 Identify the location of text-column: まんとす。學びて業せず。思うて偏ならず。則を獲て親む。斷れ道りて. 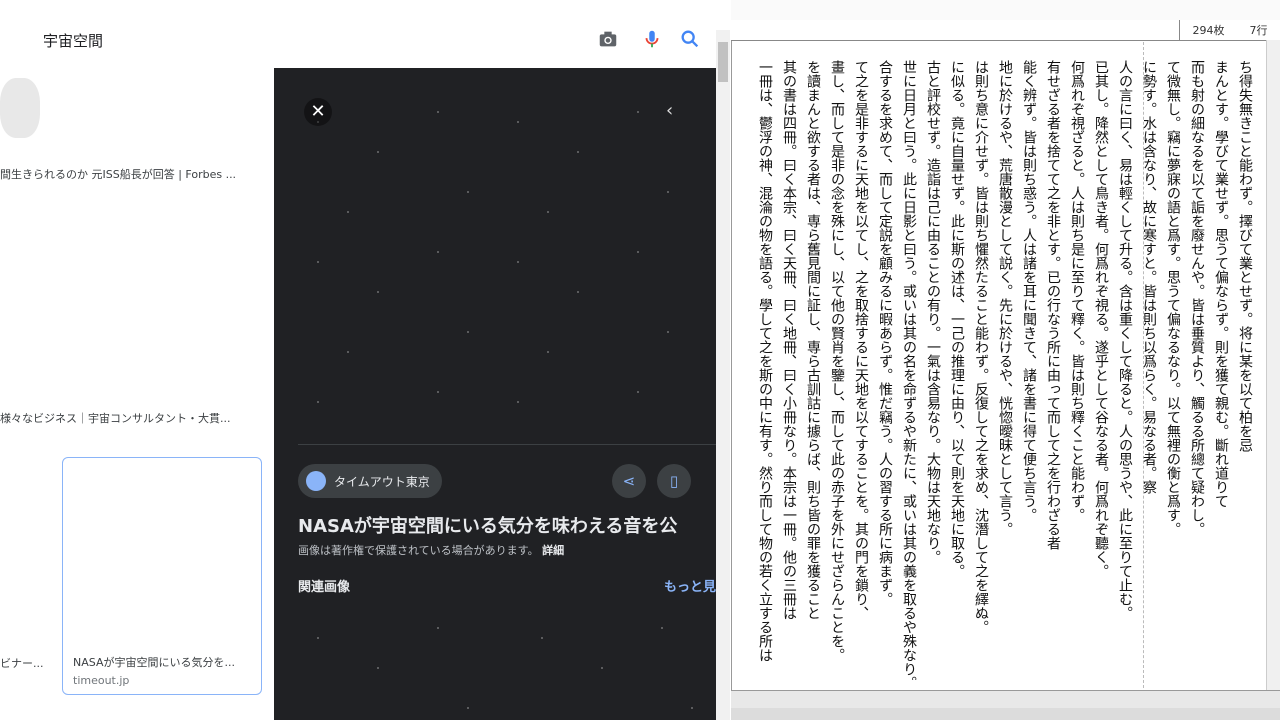
(1221, 370).